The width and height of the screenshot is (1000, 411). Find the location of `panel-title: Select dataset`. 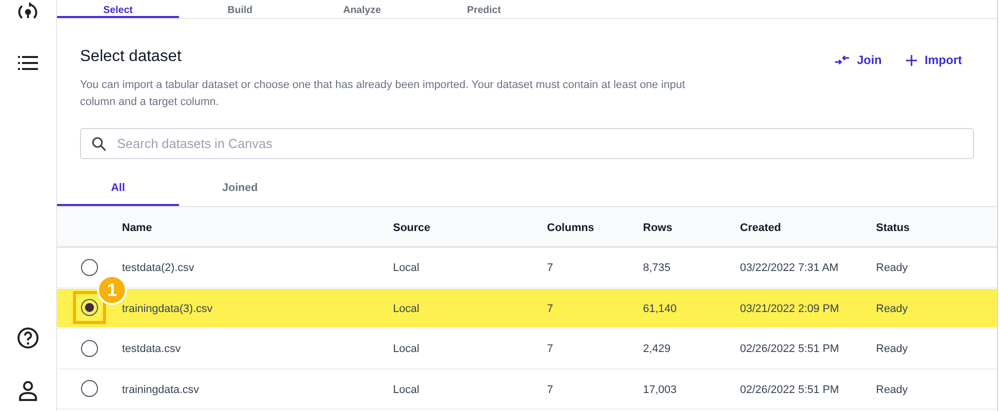

panel-title: Select dataset is located at coordinates (131, 57).